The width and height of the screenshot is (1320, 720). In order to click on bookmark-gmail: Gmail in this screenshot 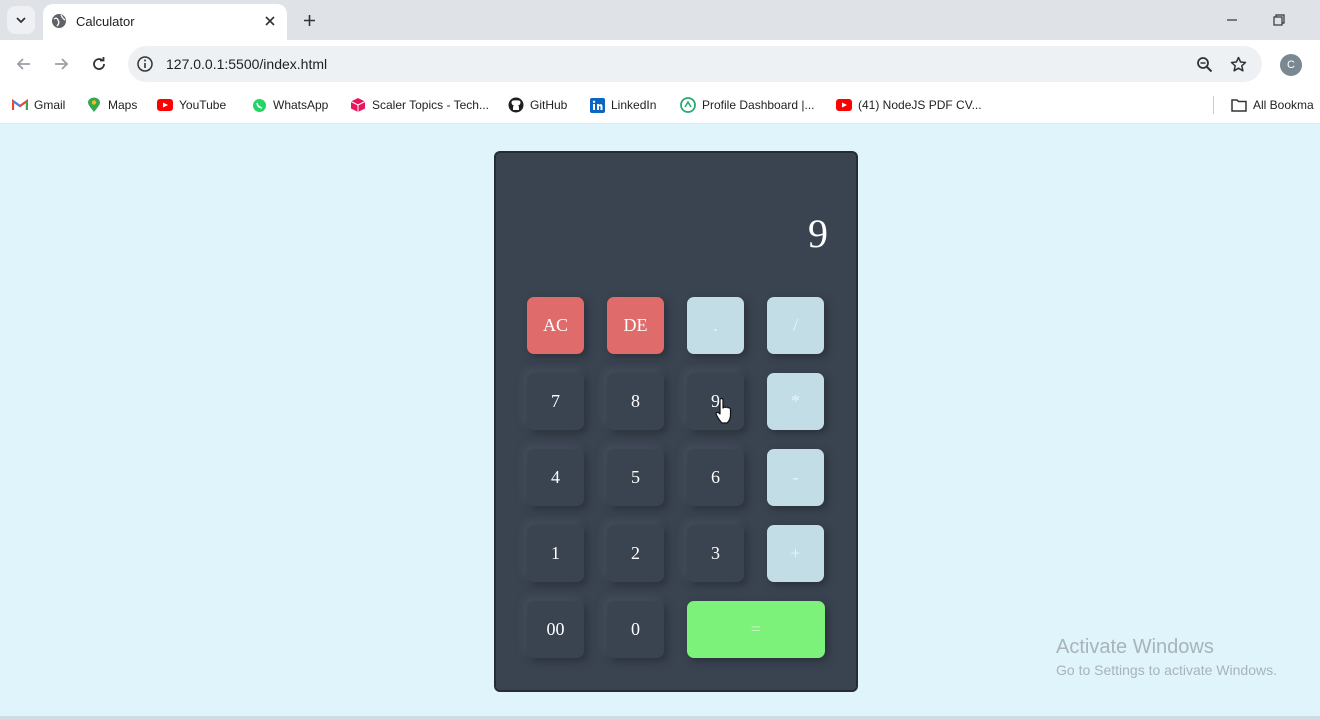, I will do `click(38, 105)`.